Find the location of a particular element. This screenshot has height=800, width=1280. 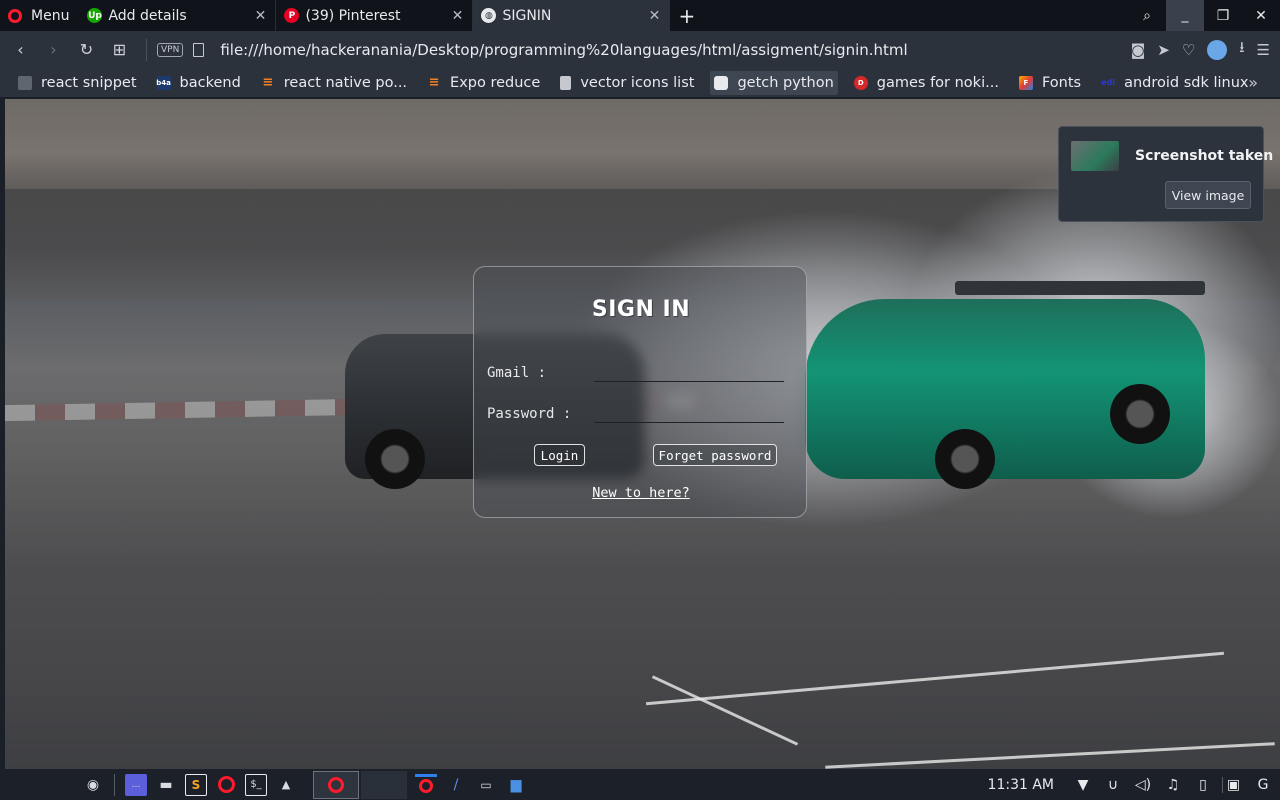

divider is located at coordinates (114, 784).